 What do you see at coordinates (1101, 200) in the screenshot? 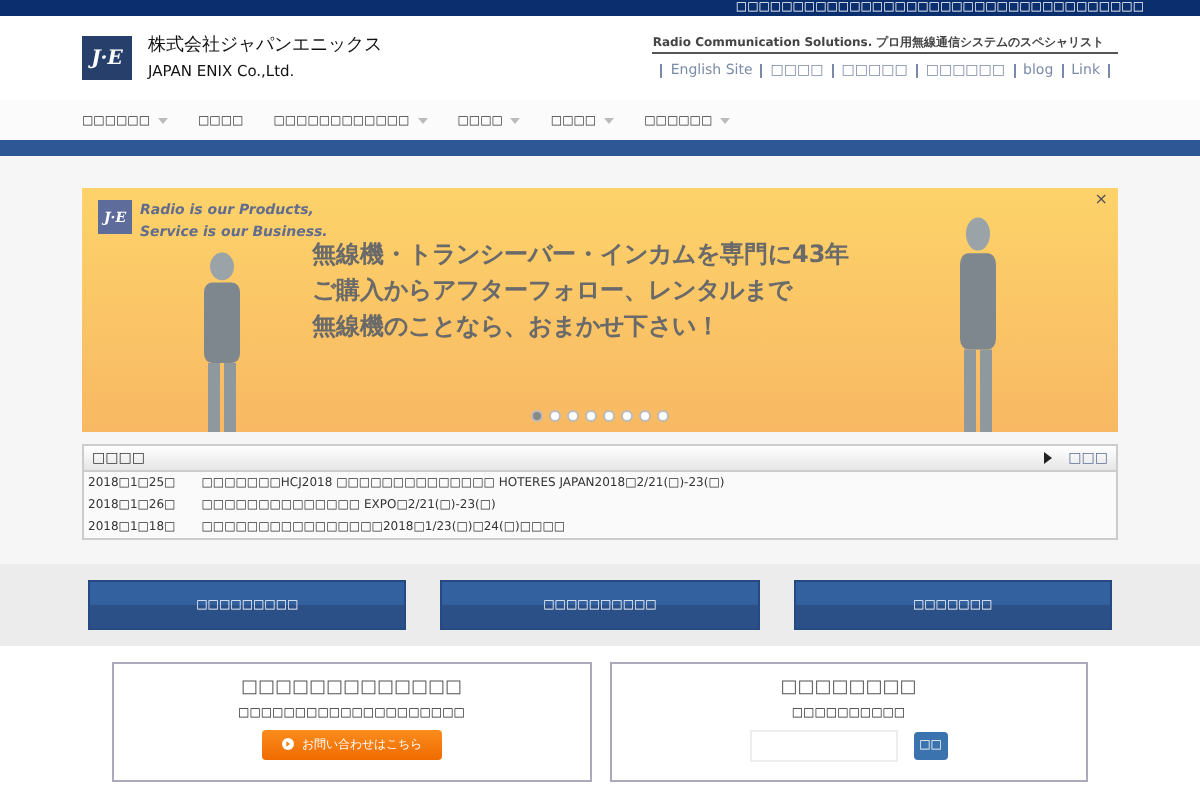
I see `close-button: ×` at bounding box center [1101, 200].